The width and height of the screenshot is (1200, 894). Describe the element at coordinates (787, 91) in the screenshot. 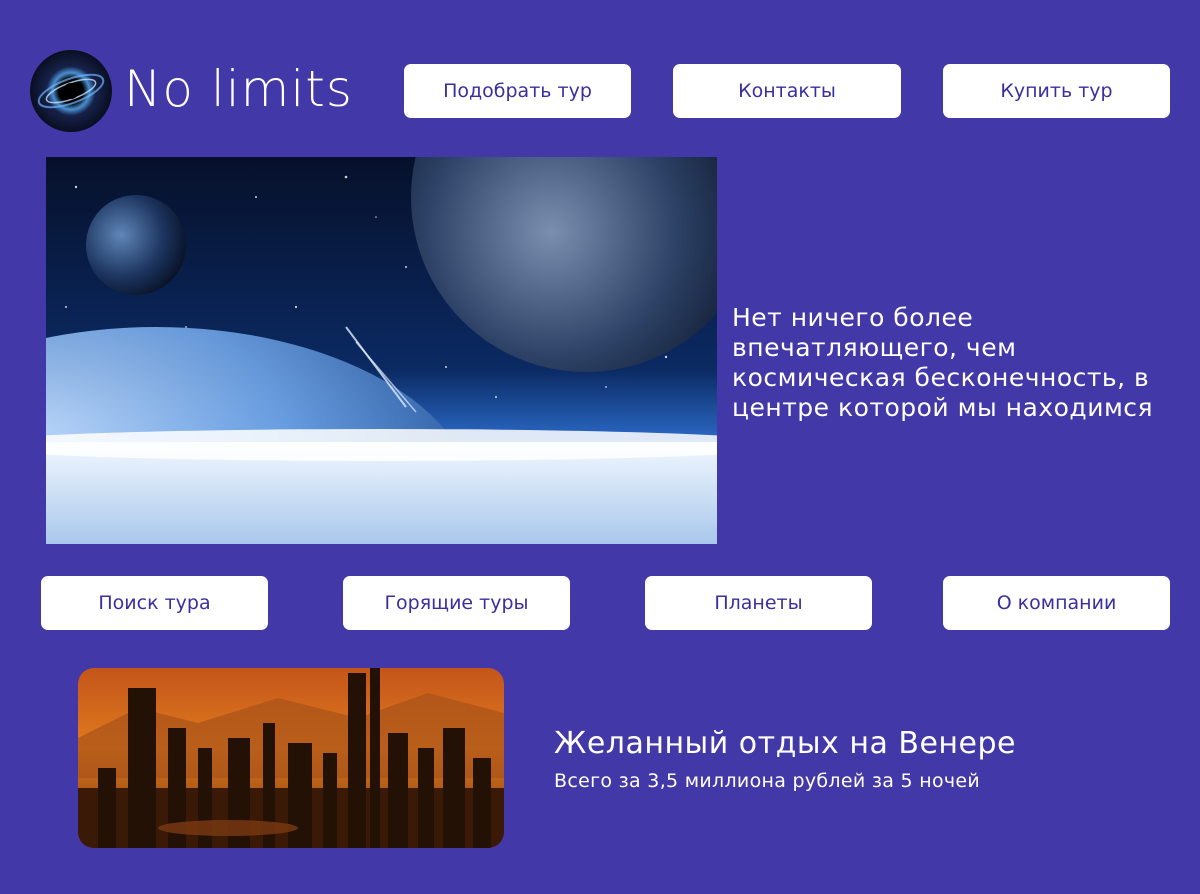

I see `nav-contacts-button: Контакты` at that location.